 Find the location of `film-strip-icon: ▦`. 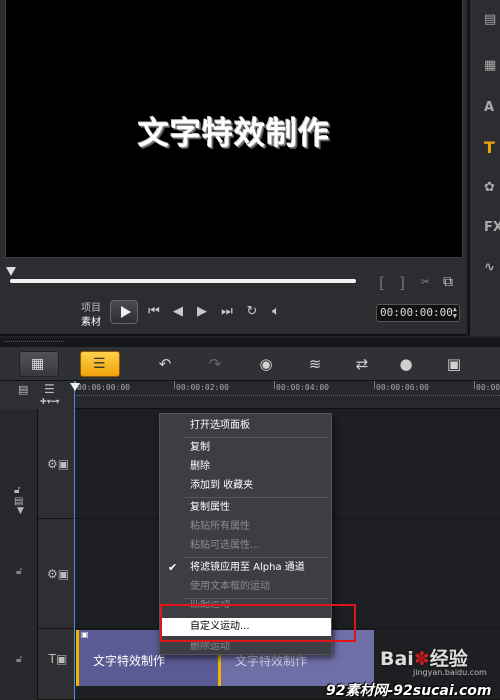

film-strip-icon: ▦ is located at coordinates (38, 364).